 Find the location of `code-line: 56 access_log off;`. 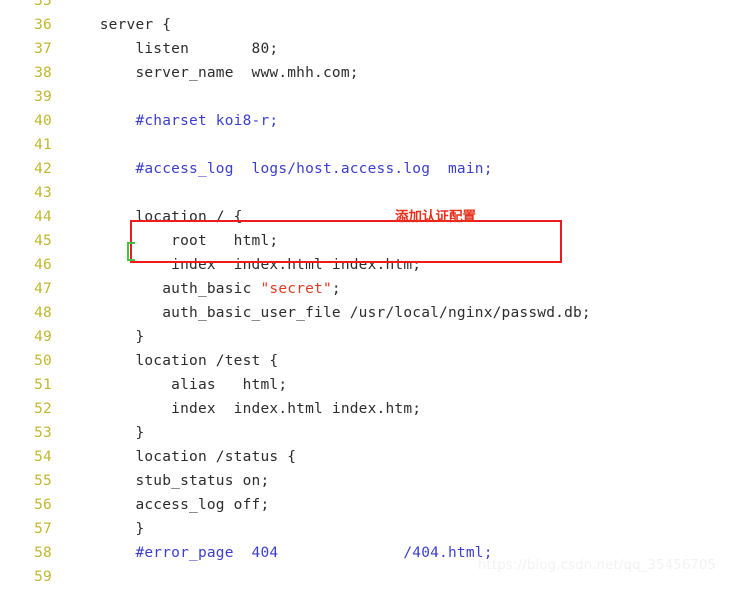

code-line: 56 access_log off; is located at coordinates (369, 505).